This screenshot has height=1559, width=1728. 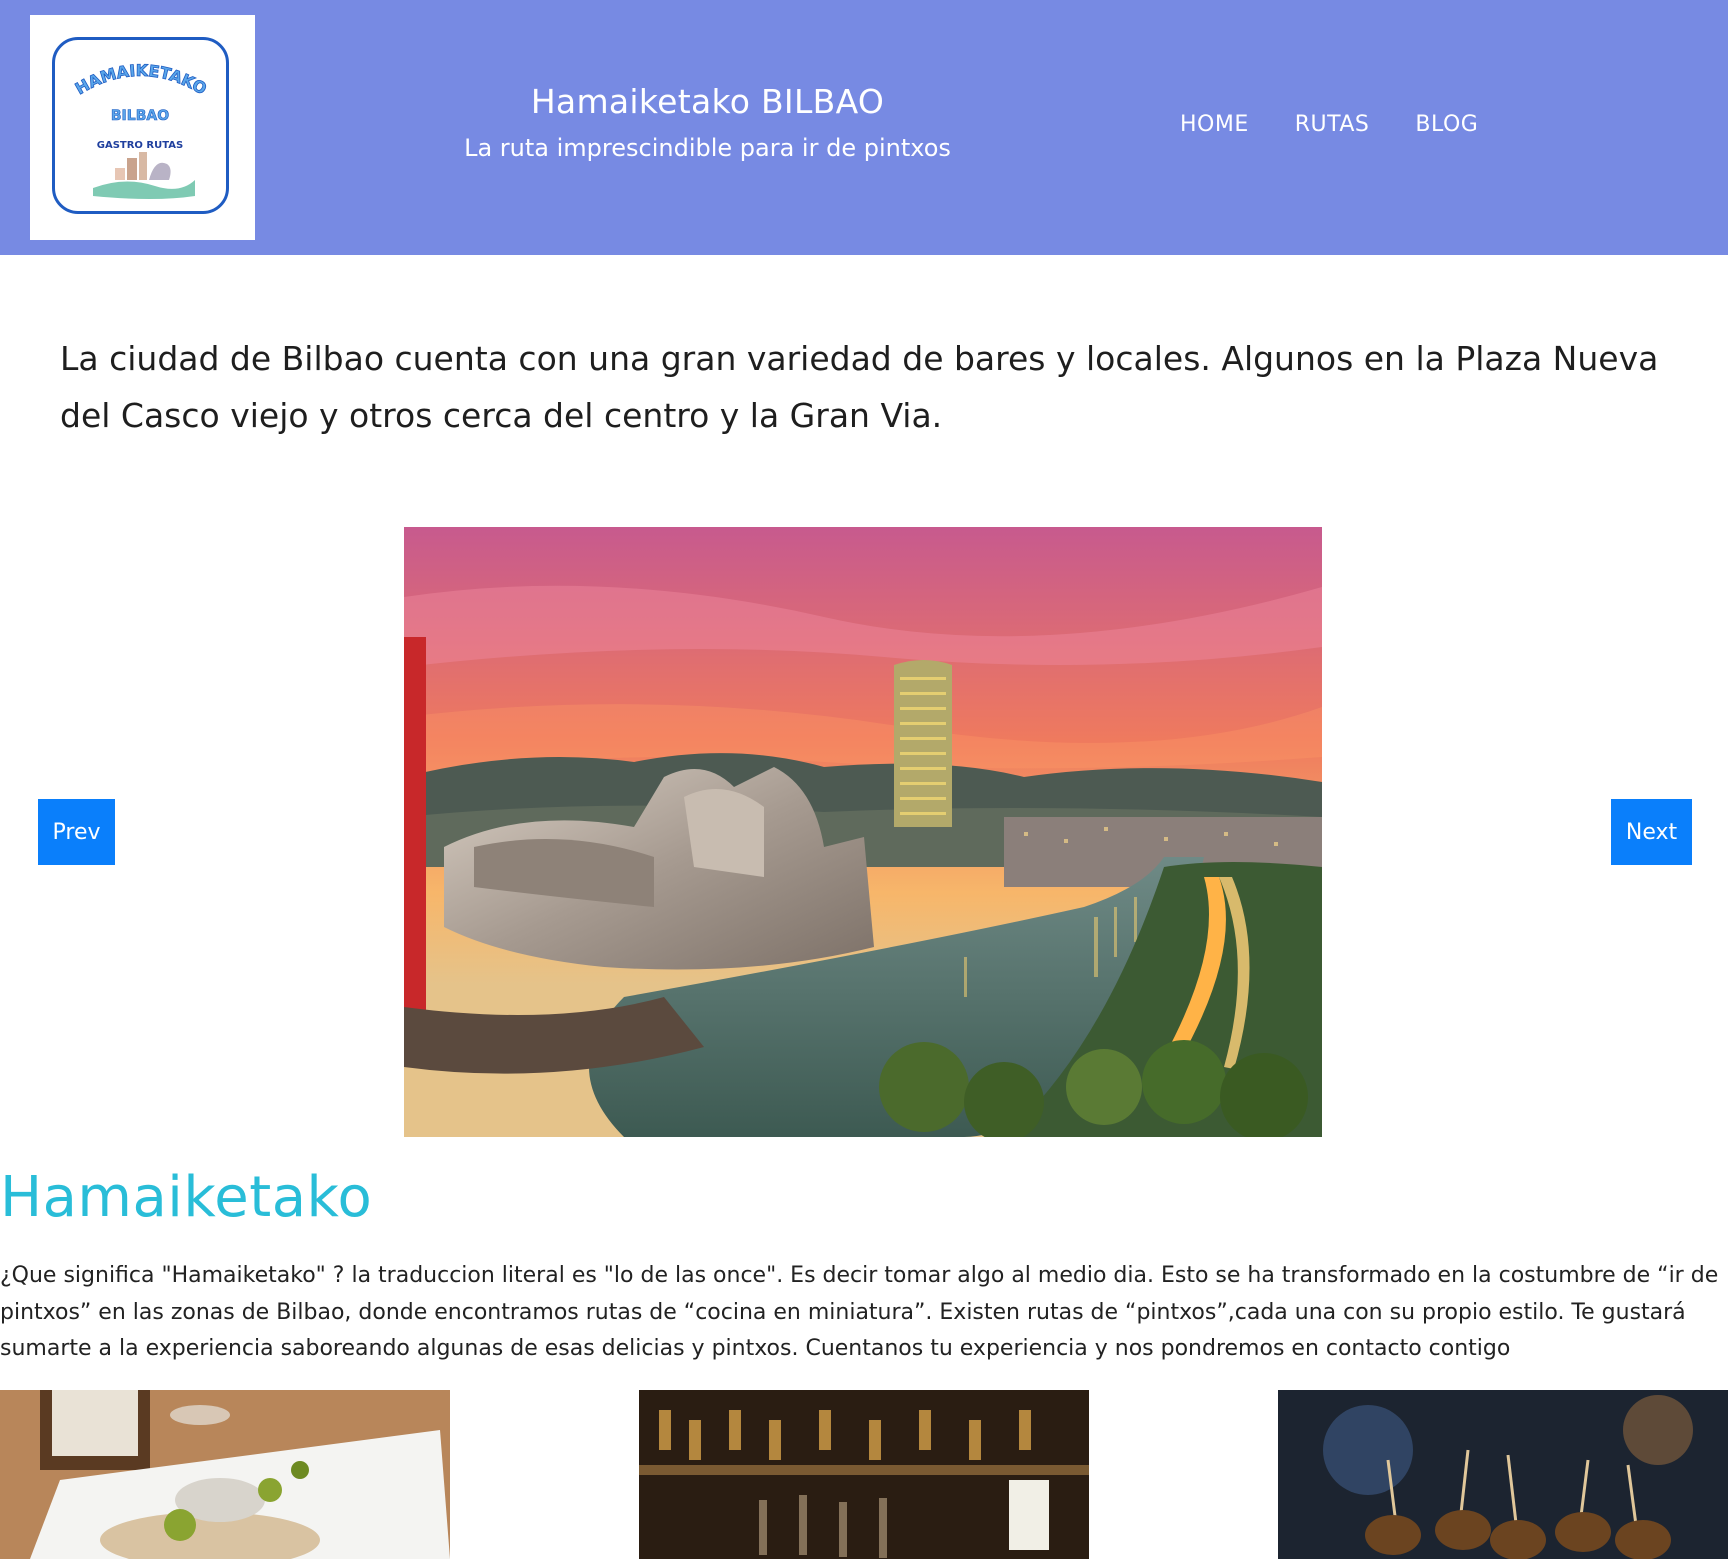 I want to click on logo-frame: HAMAIKETAKO BILBAO GASTRO RUTAS, so click(x=140, y=125).